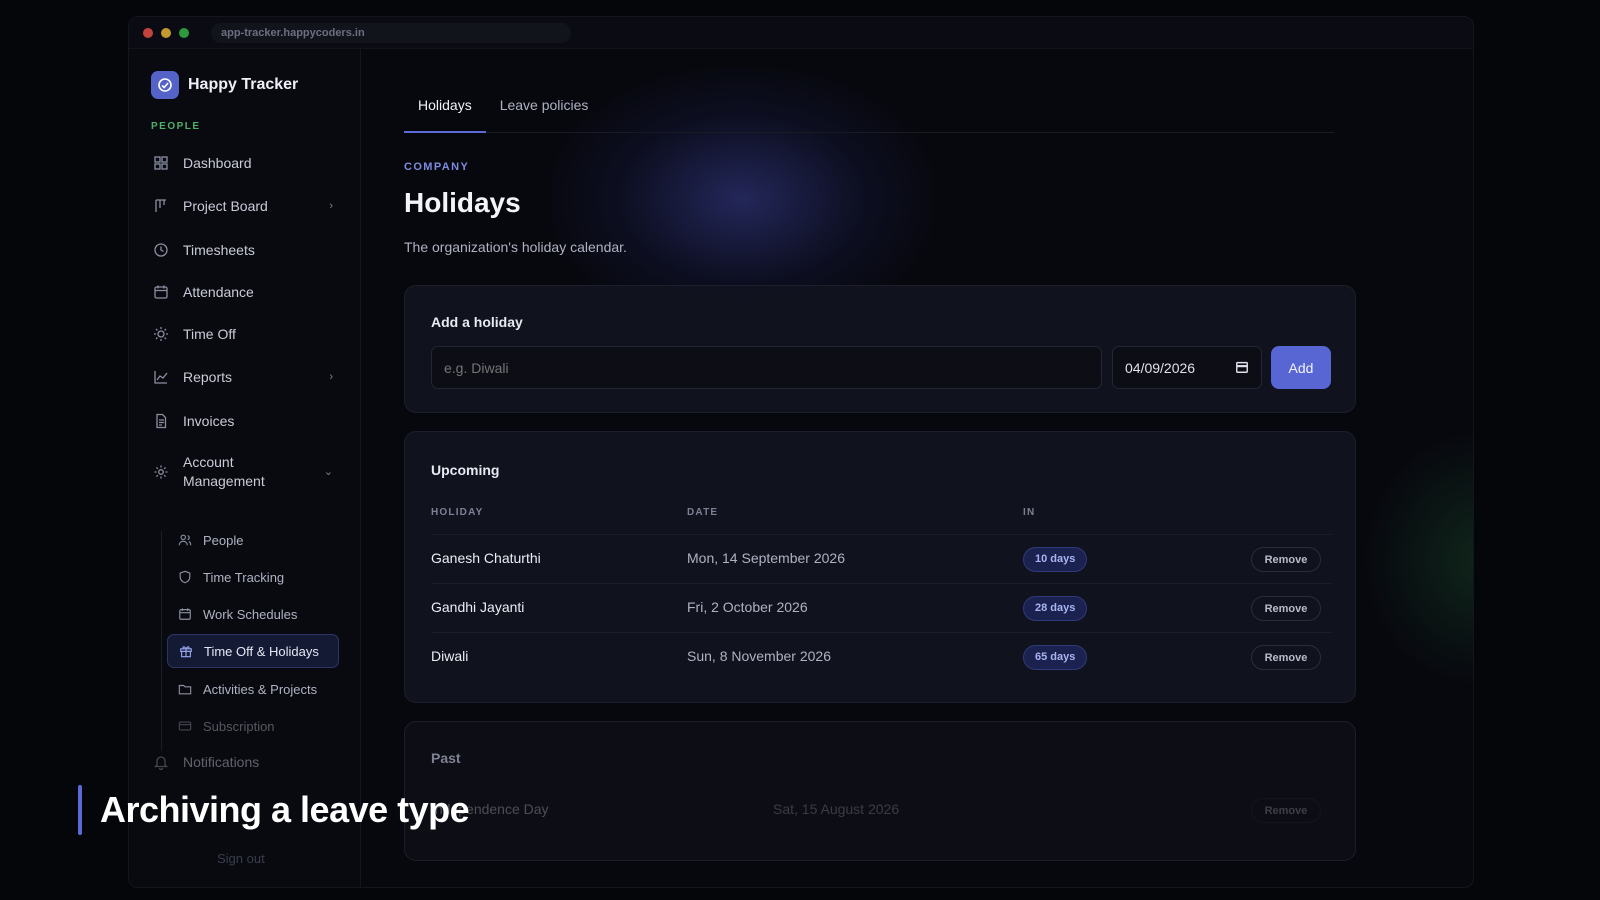  I want to click on clock-logo-icon, so click(165, 85).